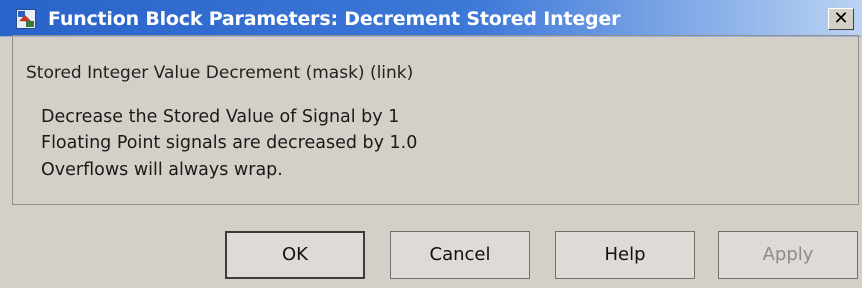 This screenshot has height=288, width=862. I want to click on close-icon: ✕, so click(841, 18).